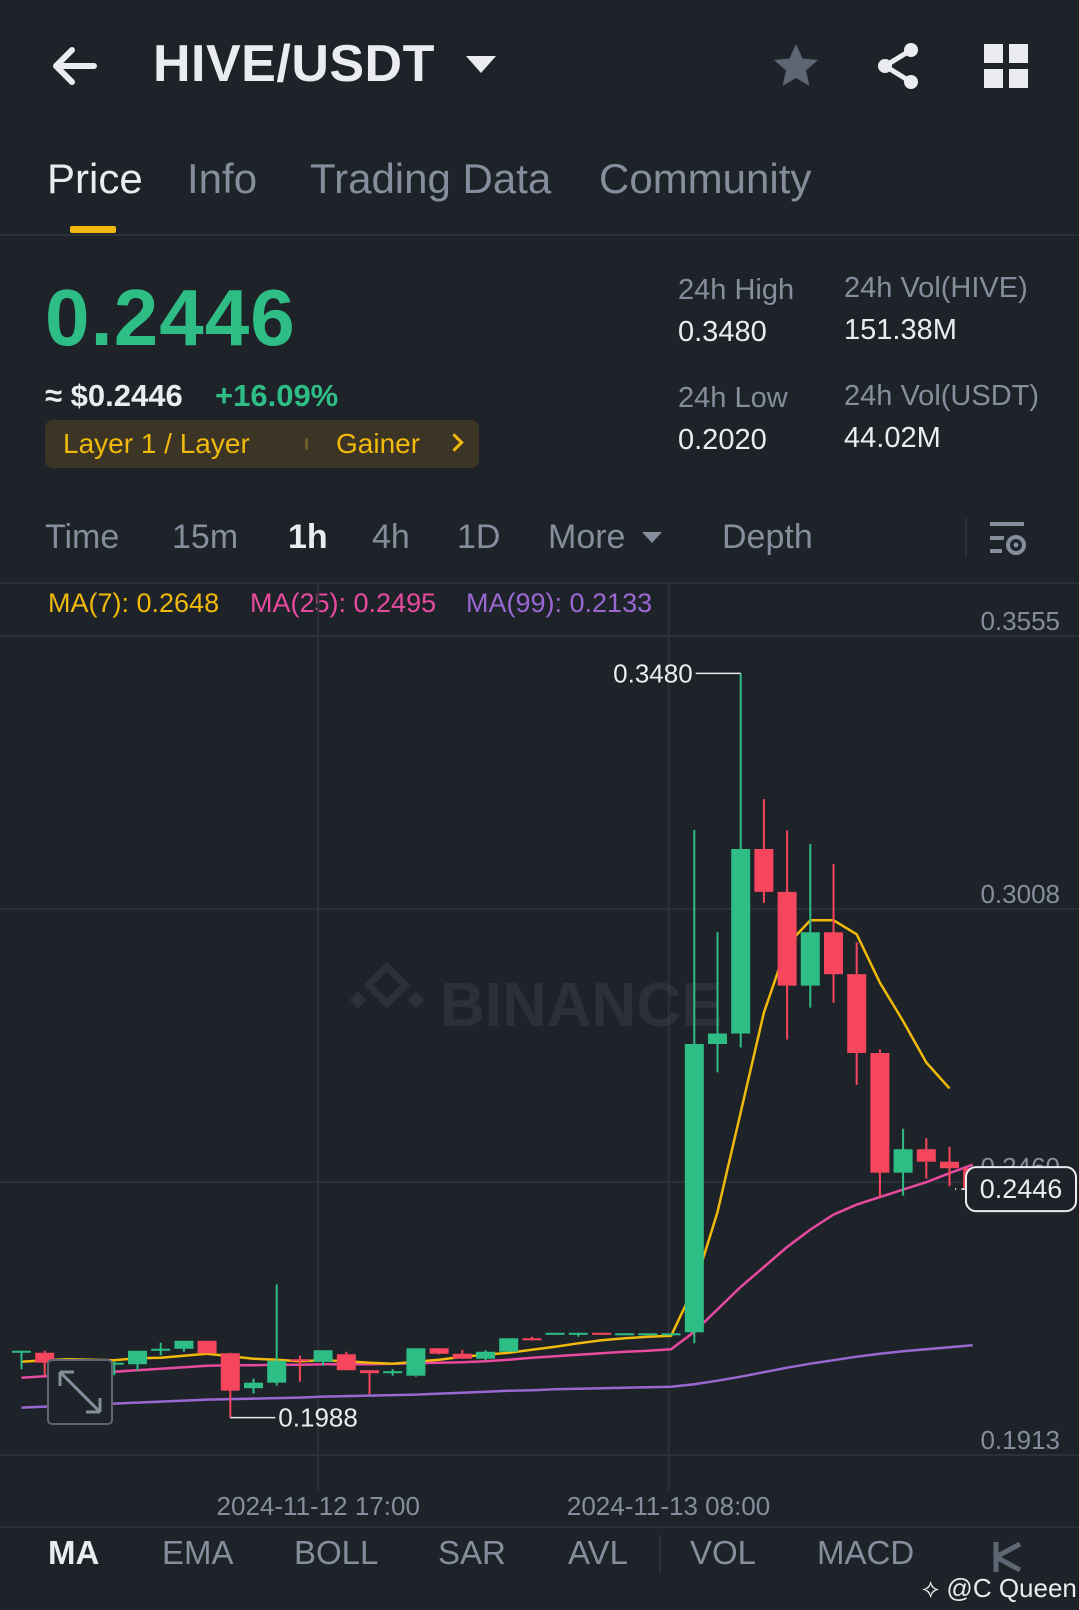 The width and height of the screenshot is (1079, 1610). What do you see at coordinates (598, 1553) in the screenshot?
I see `indicator-avl: AVL` at bounding box center [598, 1553].